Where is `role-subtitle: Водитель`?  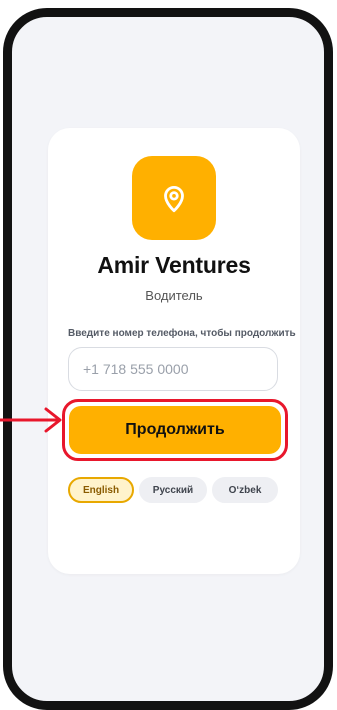 role-subtitle: Водитель is located at coordinates (174, 295).